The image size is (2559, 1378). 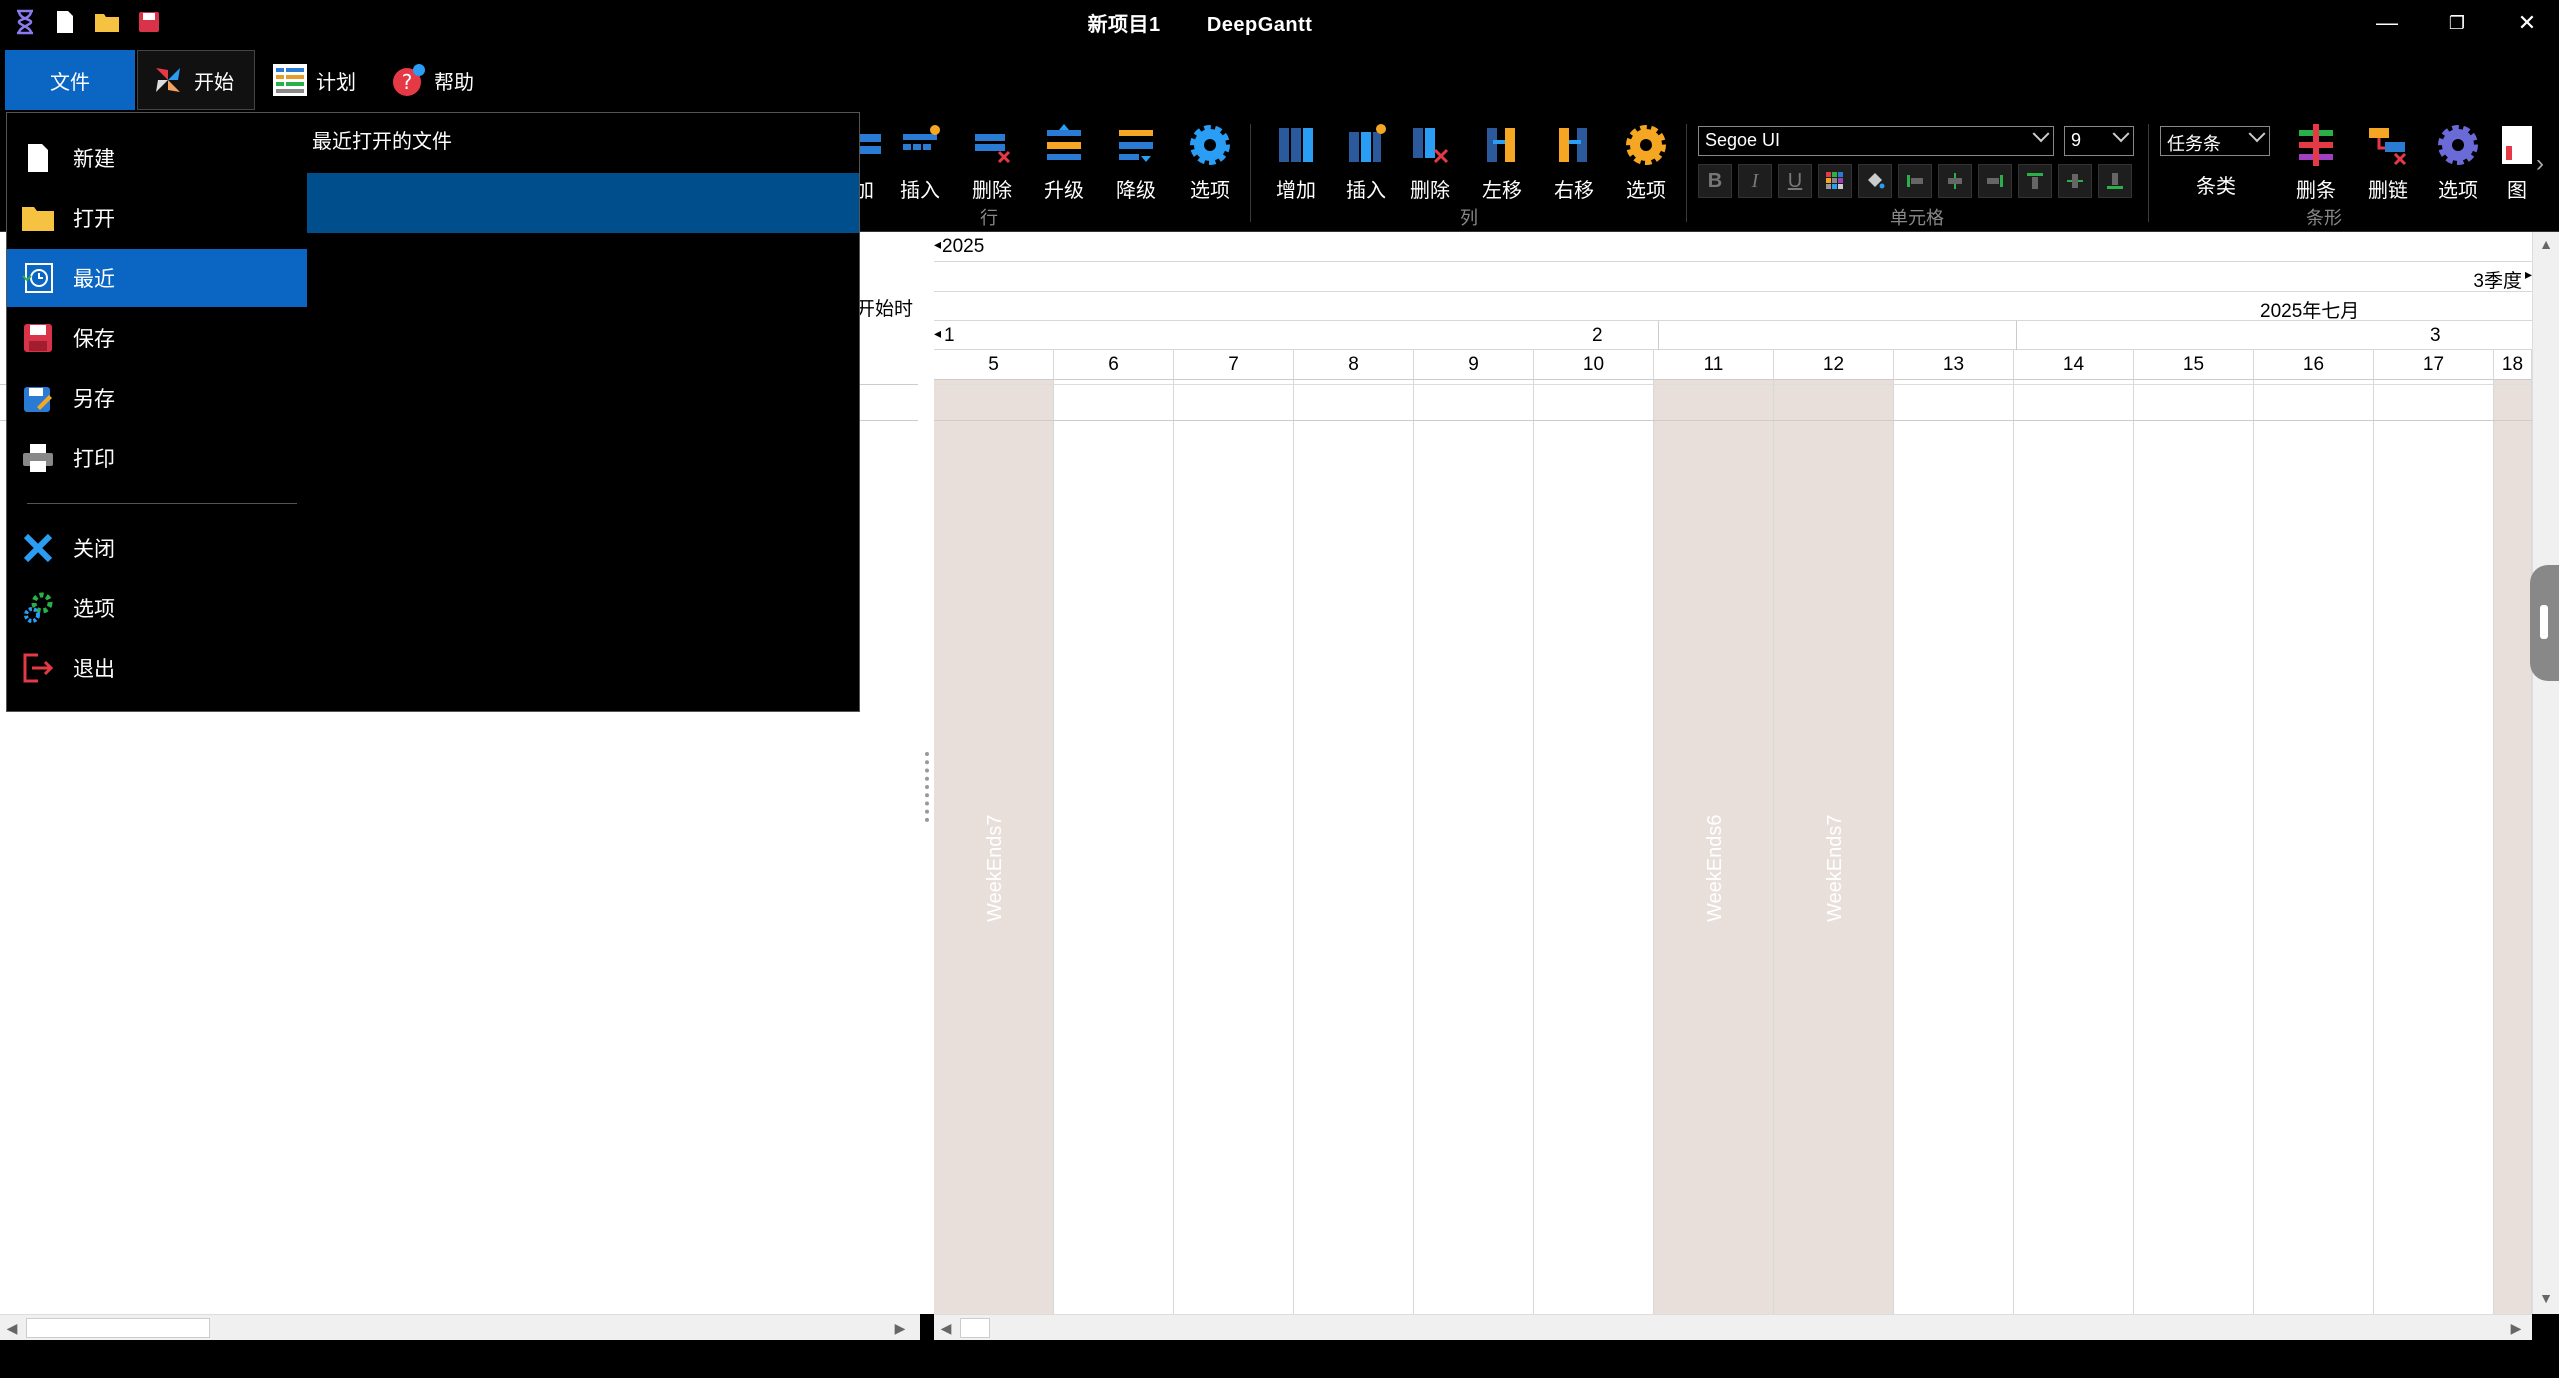 What do you see at coordinates (920, 164) in the screenshot?
I see `row-insert-button: 插入` at bounding box center [920, 164].